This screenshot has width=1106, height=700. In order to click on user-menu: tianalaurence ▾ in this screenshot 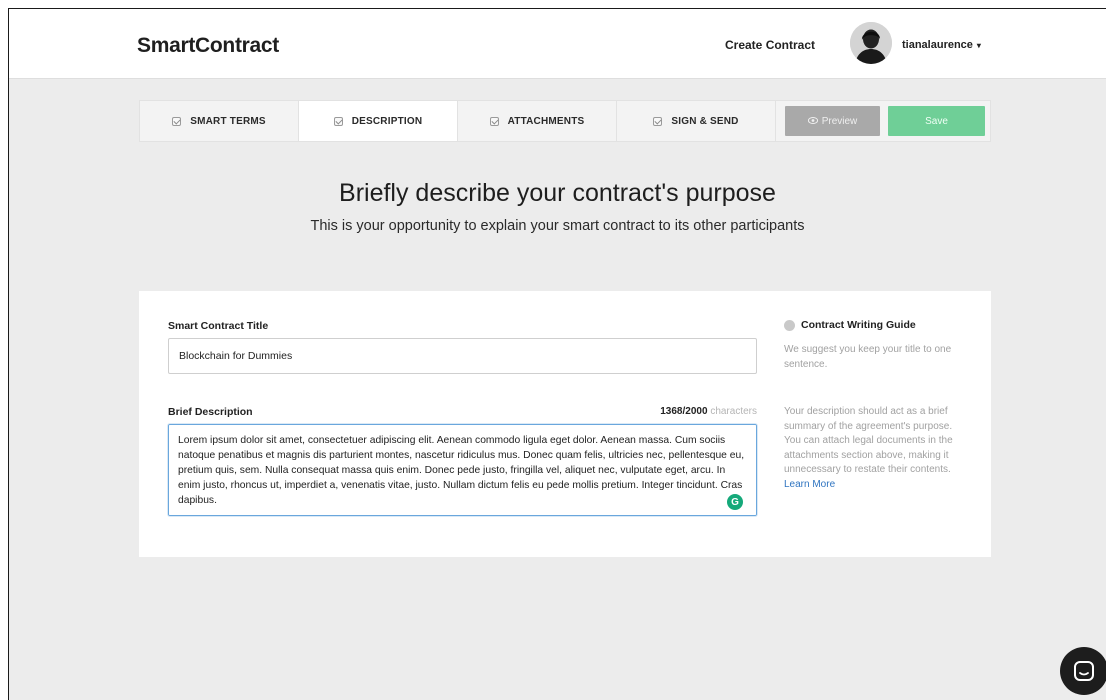, I will do `click(941, 45)`.